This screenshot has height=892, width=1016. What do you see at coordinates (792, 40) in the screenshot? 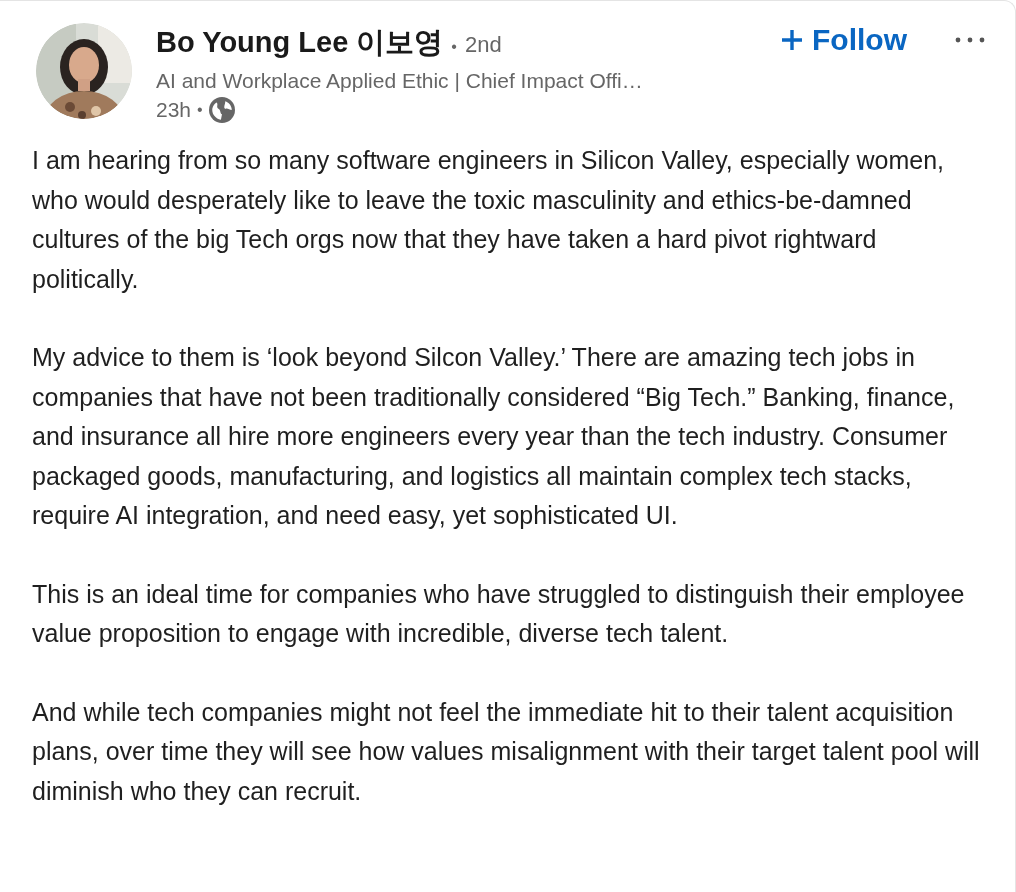
I see `plus-icon` at bounding box center [792, 40].